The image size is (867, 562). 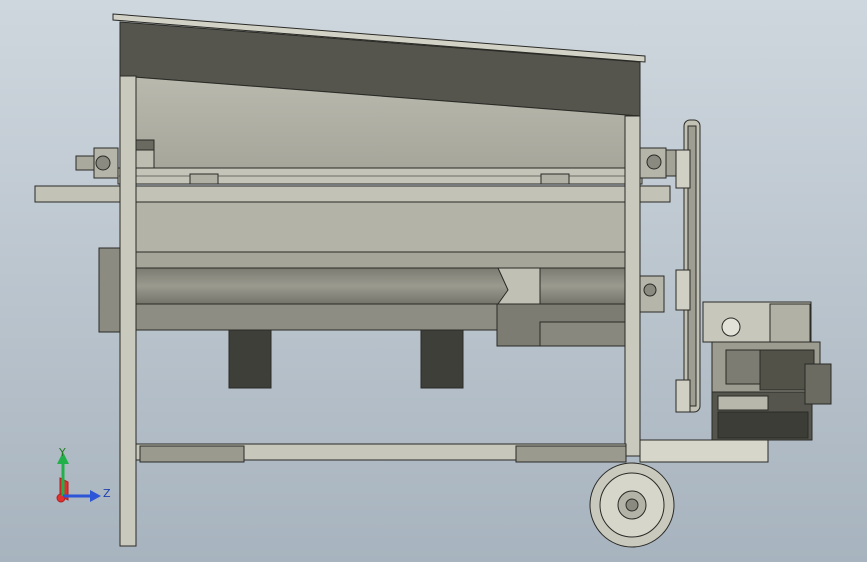 I want to click on tow-bar, so click(x=704, y=451).